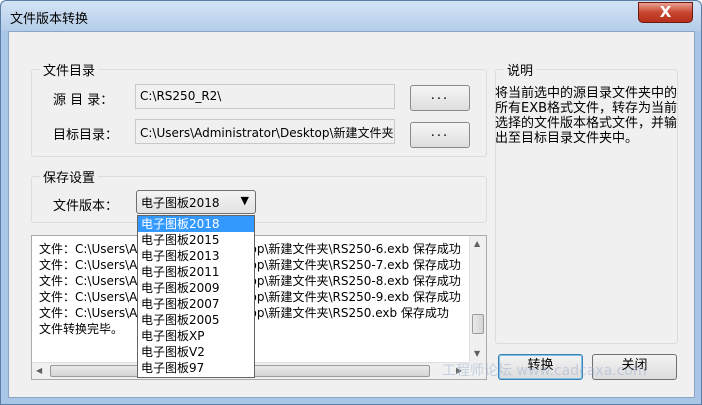  Describe the element at coordinates (196, 368) in the screenshot. I see `version-option: 电子图板97` at that location.